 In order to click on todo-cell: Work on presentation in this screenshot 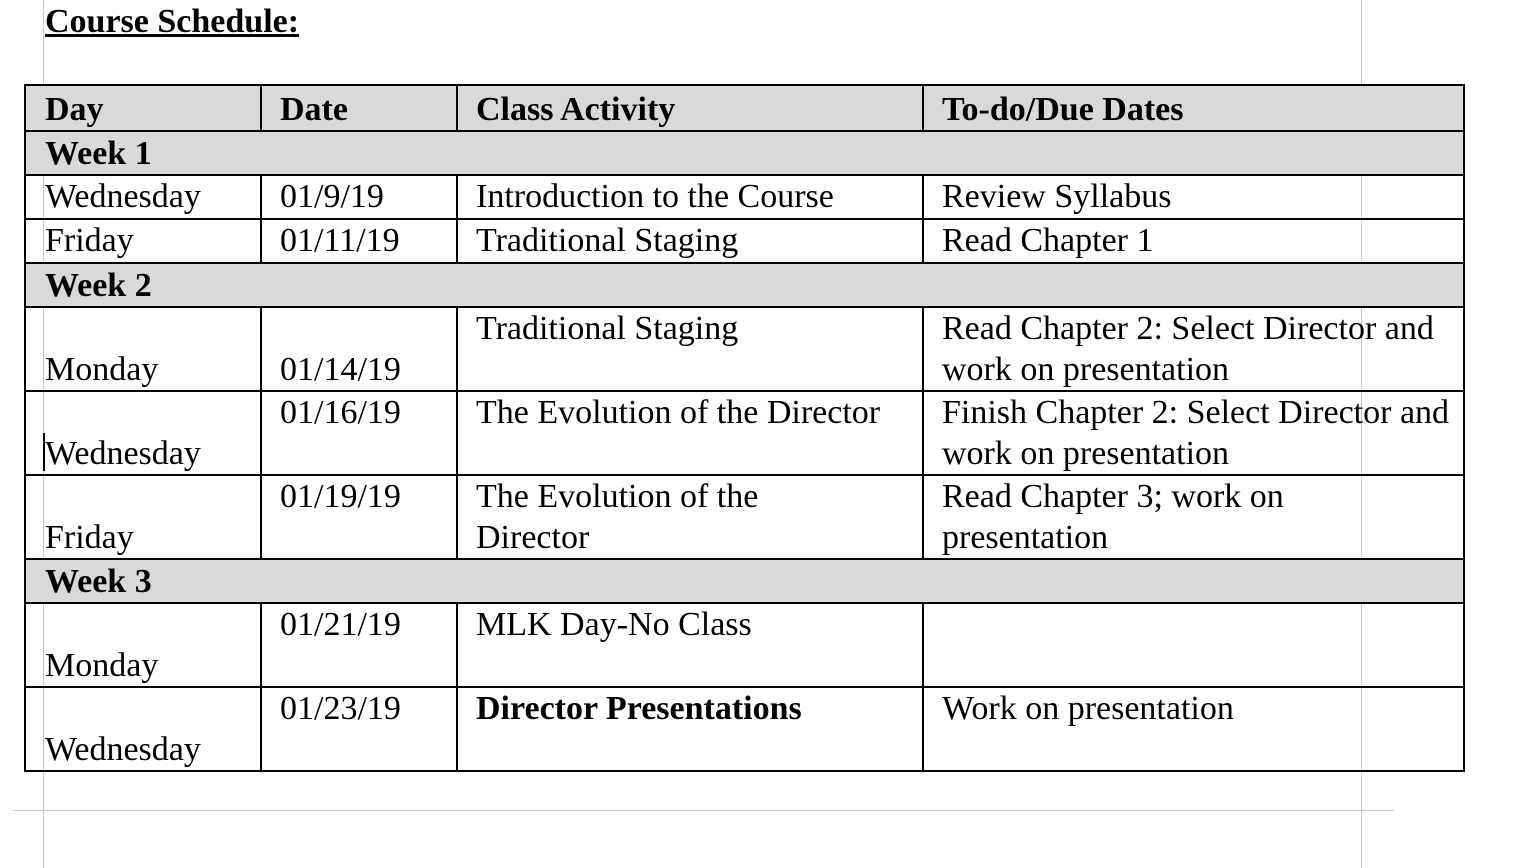, I will do `click(1193, 729)`.